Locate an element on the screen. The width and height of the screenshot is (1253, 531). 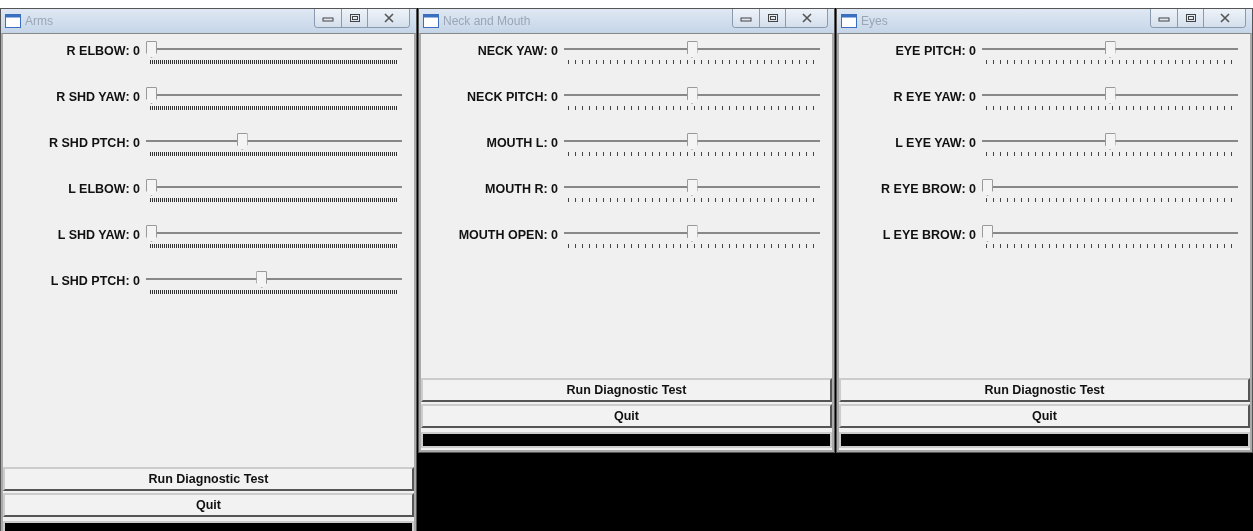
window-title: Arms is located at coordinates (39, 21).